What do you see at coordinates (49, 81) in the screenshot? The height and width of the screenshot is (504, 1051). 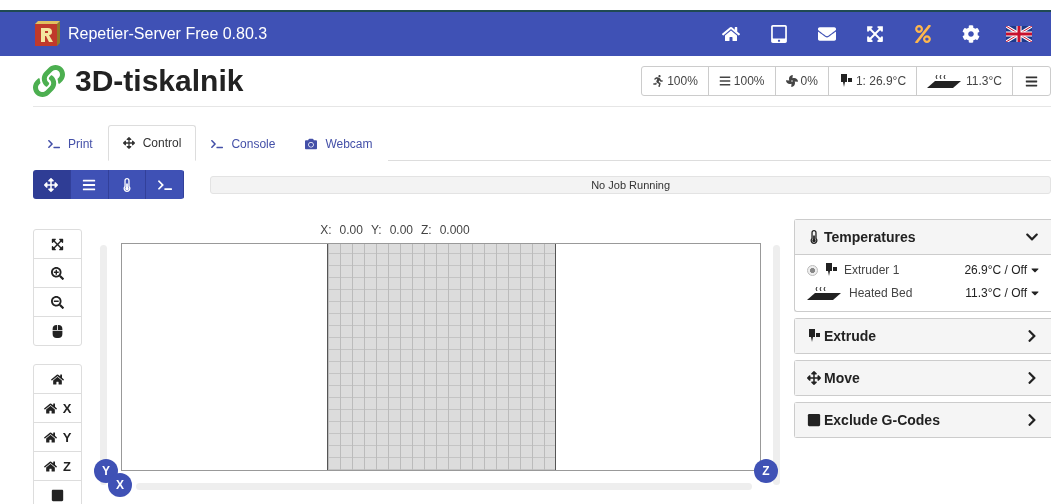 I see `link-icon` at bounding box center [49, 81].